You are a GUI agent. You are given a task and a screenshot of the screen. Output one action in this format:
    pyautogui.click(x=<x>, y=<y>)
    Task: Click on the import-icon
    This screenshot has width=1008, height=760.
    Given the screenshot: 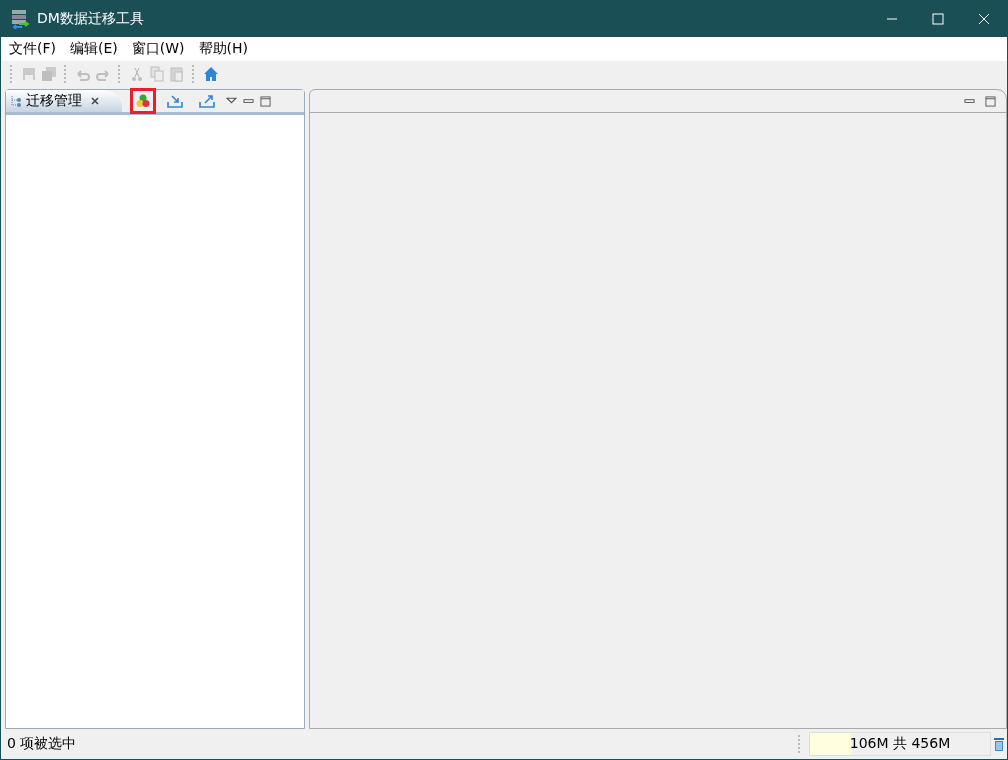 What is the action you would take?
    pyautogui.click(x=175, y=101)
    